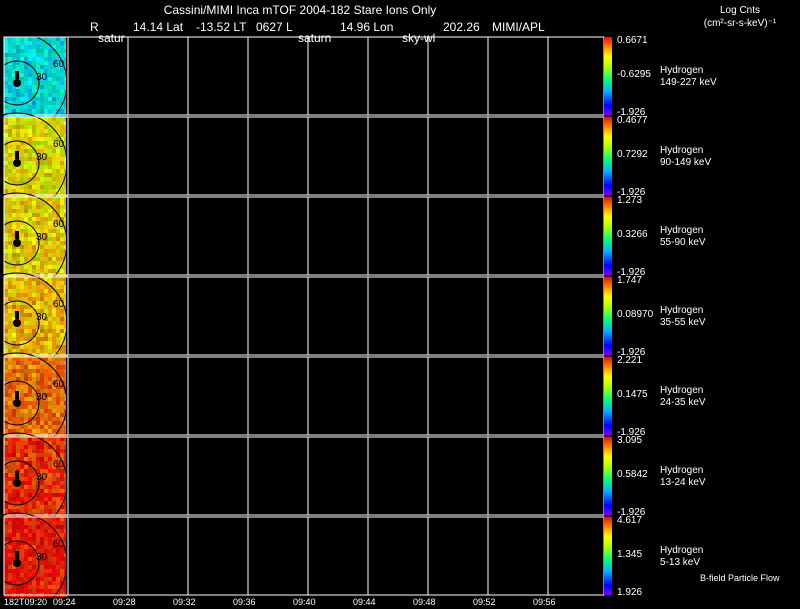 The image size is (800, 609). I want to click on panel-label: Hydrogen 90-149 keV, so click(685, 157).